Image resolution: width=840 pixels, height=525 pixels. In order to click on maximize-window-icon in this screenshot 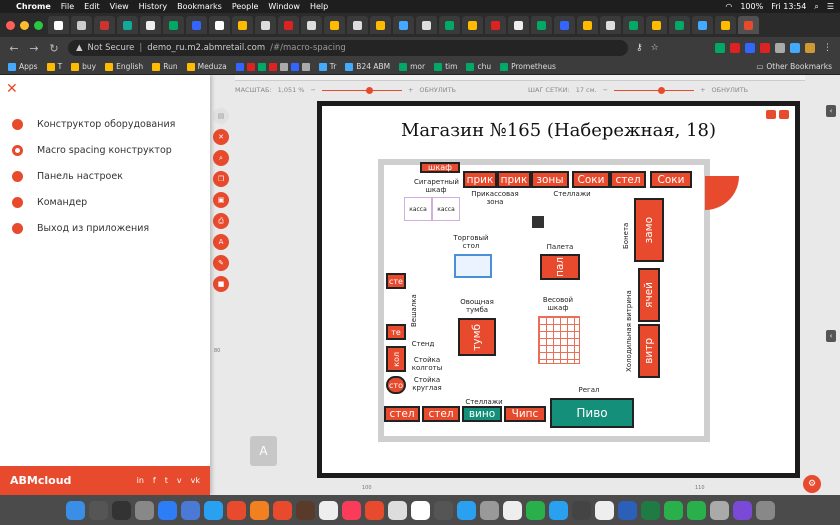, I will do `click(38, 25)`.